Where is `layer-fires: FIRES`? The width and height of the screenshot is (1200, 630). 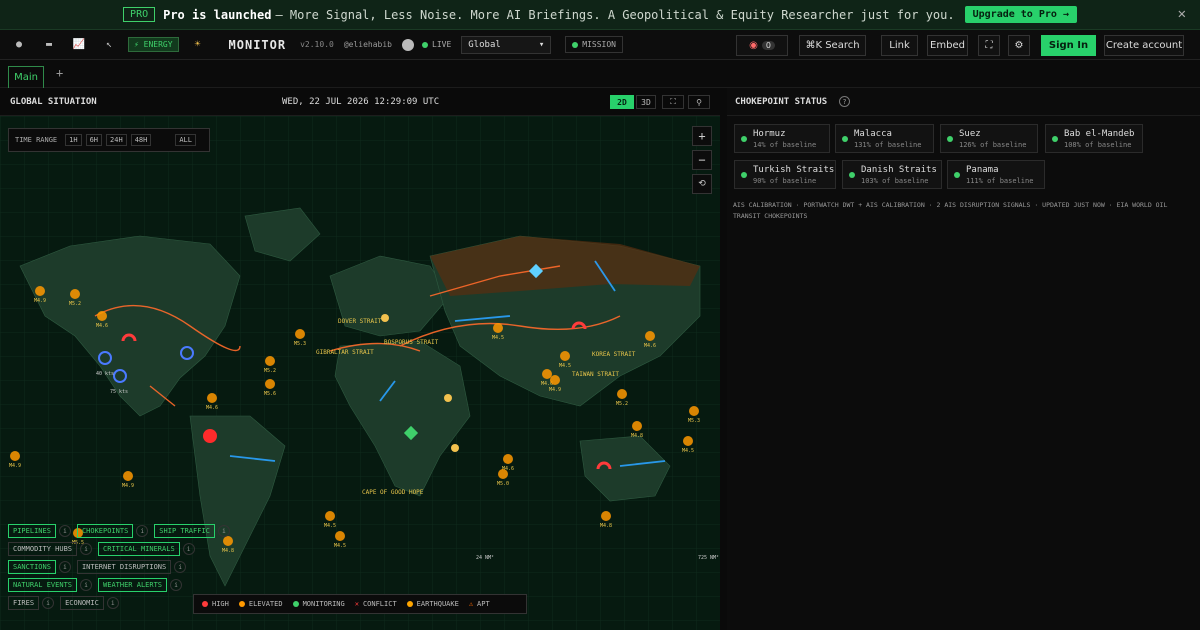 layer-fires: FIRES is located at coordinates (24, 603).